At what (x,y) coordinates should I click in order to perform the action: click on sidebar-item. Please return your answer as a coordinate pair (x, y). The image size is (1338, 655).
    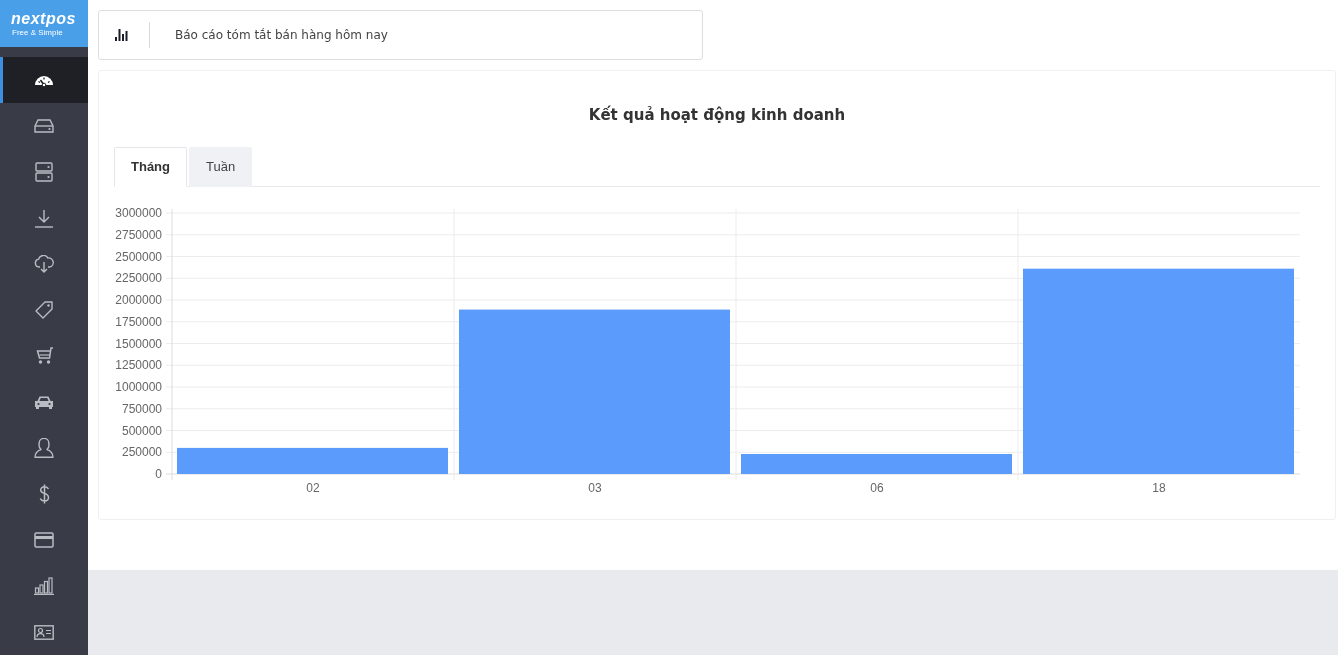
    Looking at the image, I should click on (44, 80).